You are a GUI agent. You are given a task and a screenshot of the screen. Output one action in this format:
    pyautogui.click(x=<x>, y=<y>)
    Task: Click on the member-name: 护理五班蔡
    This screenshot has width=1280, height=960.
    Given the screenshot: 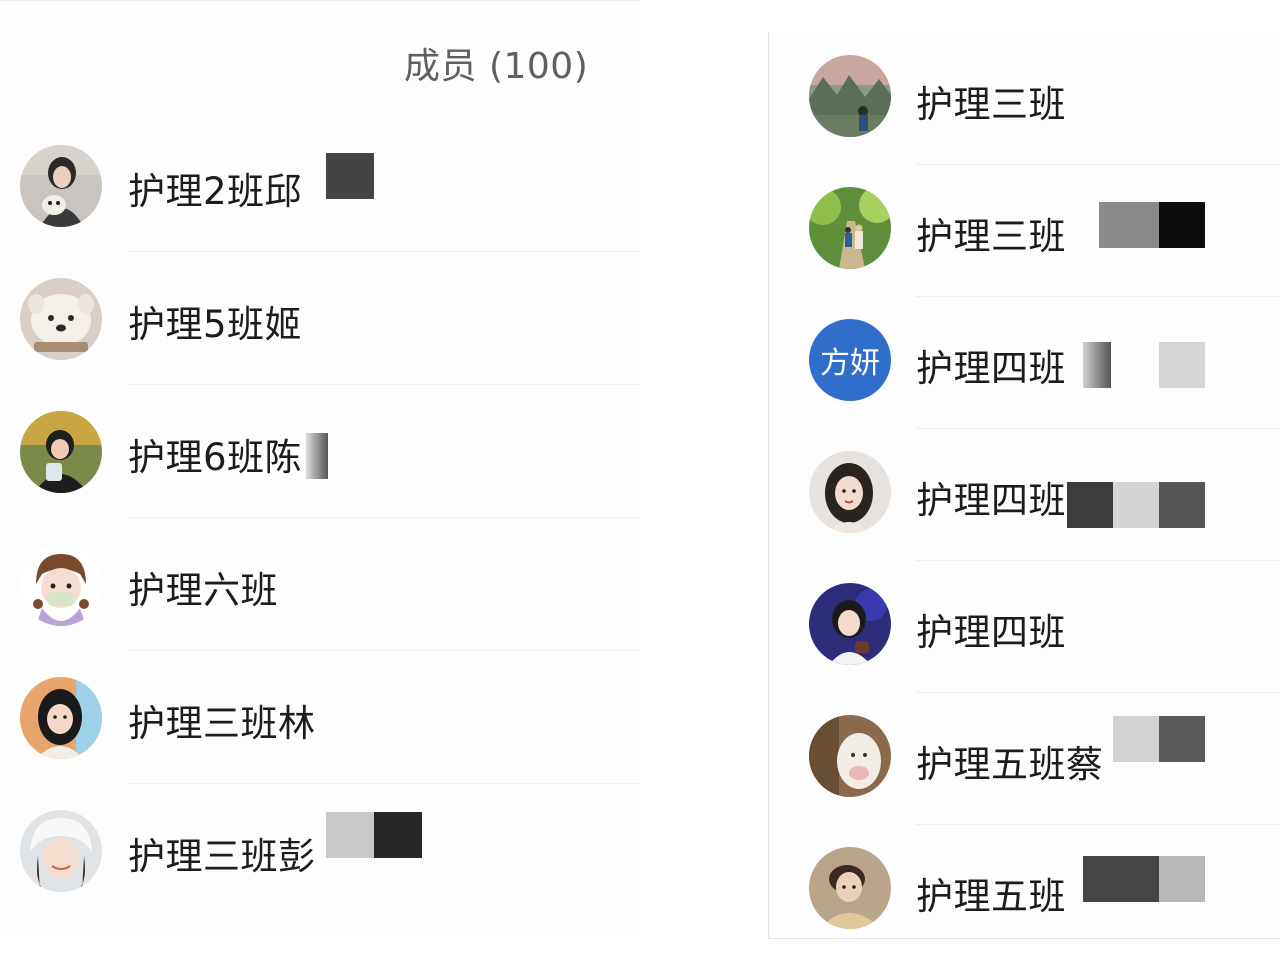 What is the action you would take?
    pyautogui.click(x=1010, y=764)
    